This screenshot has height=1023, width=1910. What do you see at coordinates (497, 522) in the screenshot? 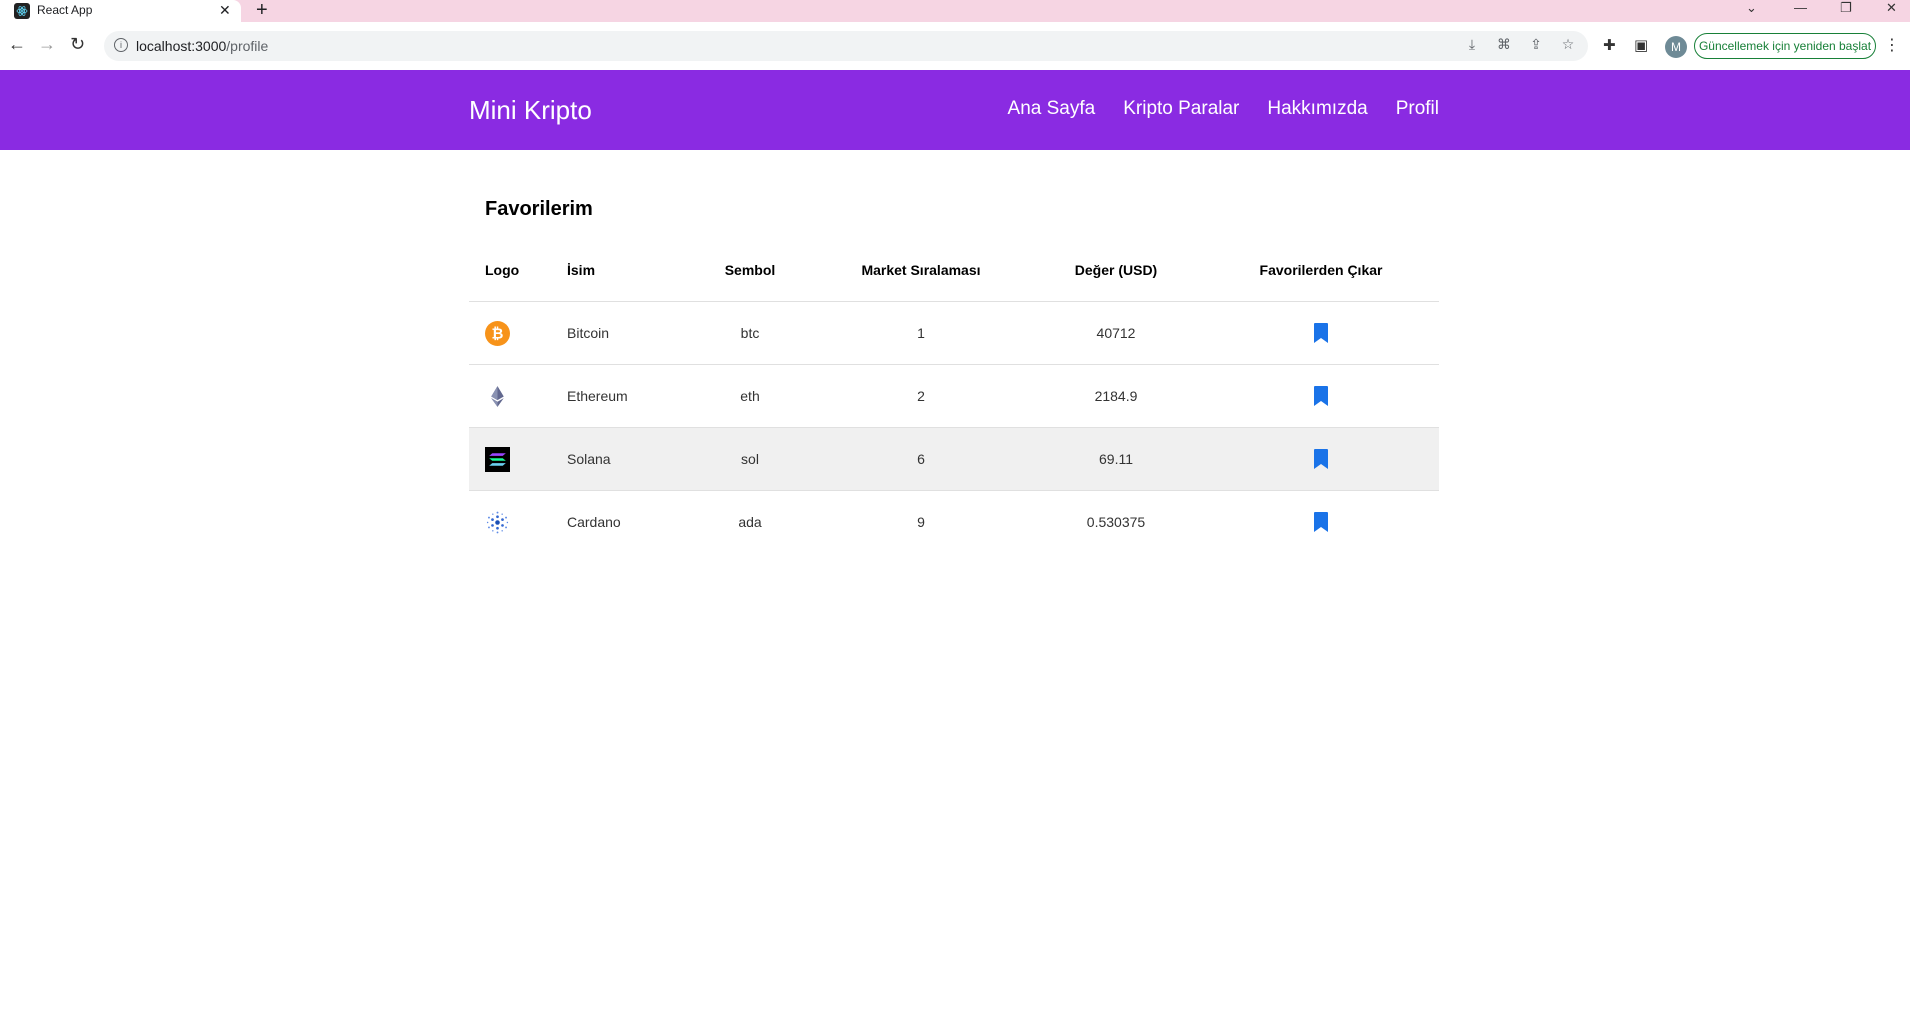
I see `cardano-logo-icon` at bounding box center [497, 522].